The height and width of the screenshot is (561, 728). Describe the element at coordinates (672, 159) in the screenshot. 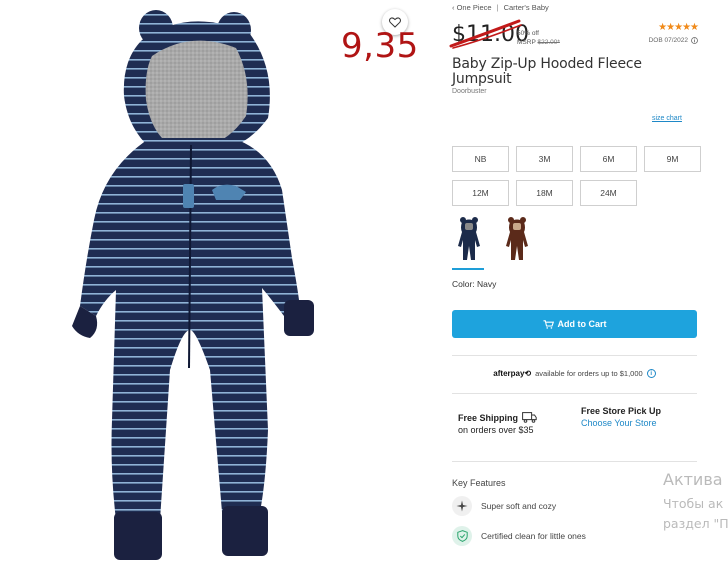

I see `size-option-9m: 9M` at that location.